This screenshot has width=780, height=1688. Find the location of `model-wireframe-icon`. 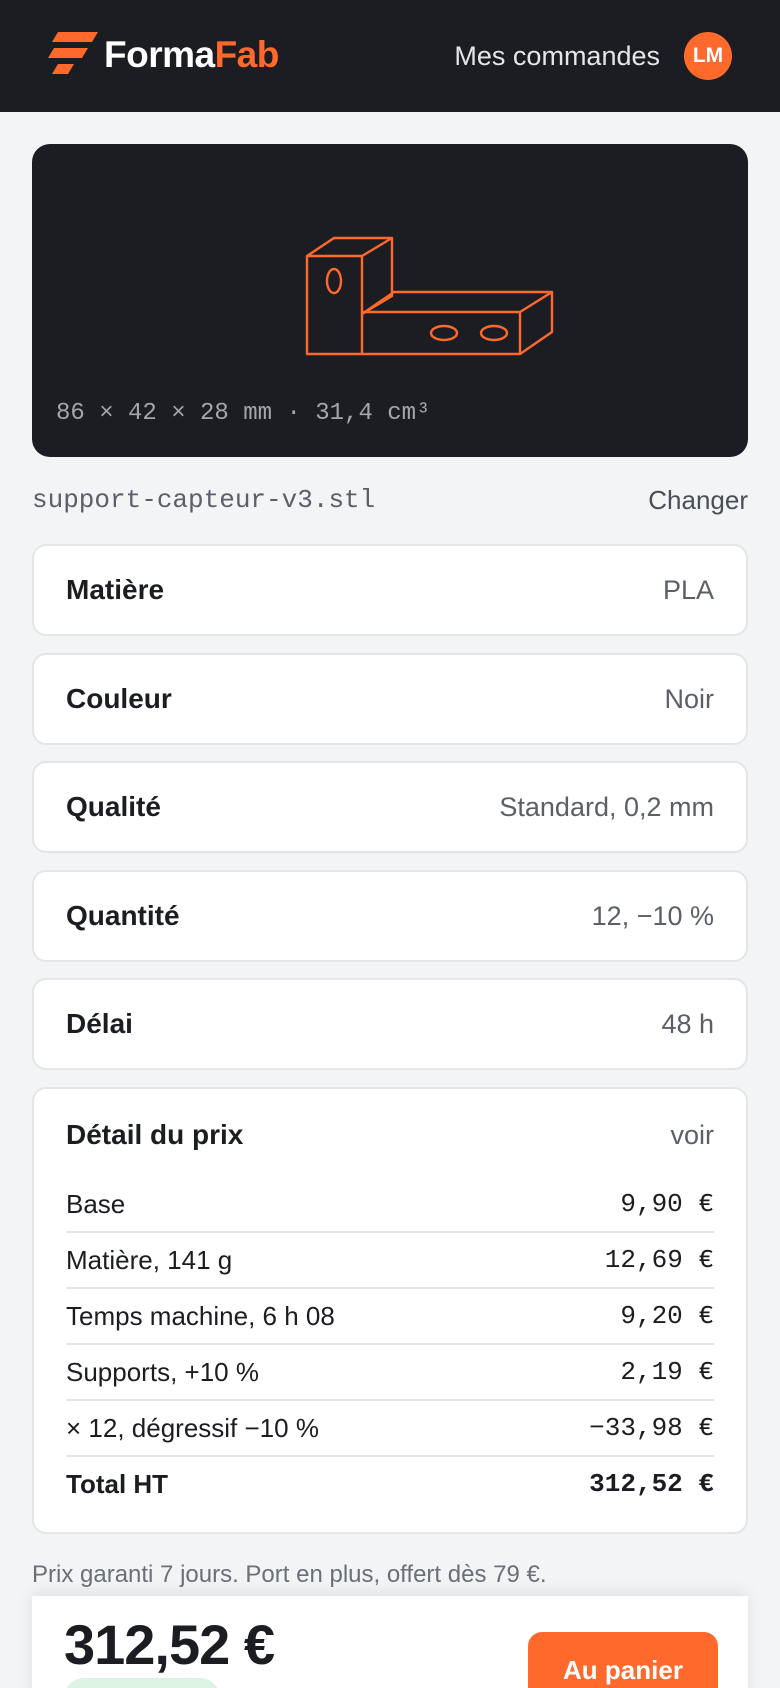

model-wireframe-icon is located at coordinates (429, 296).